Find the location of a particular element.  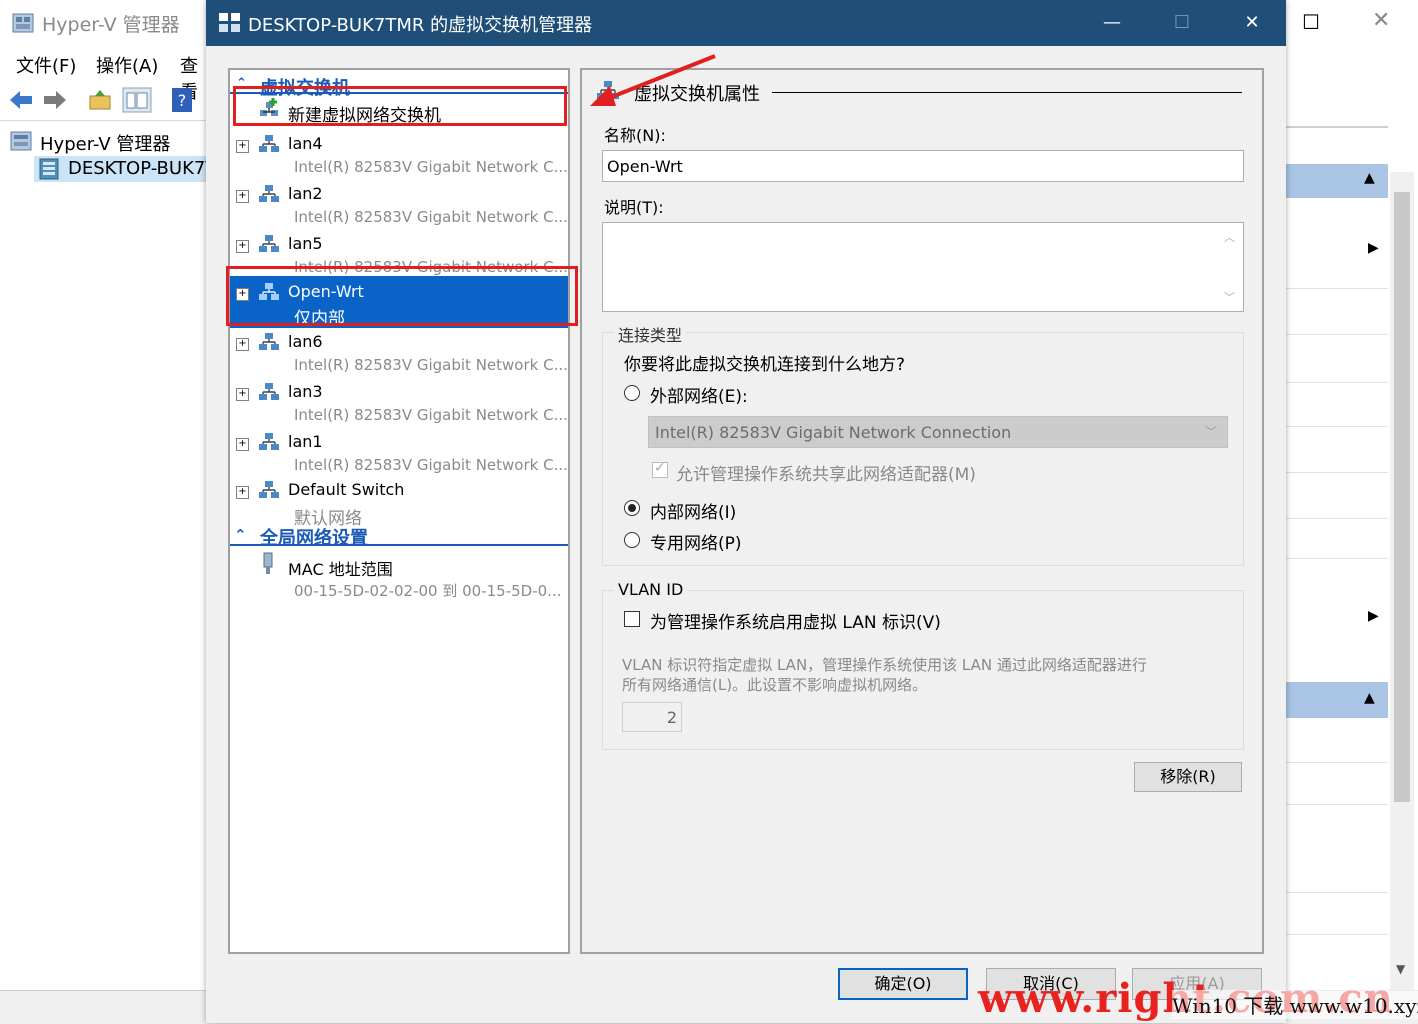

new-virtual-switch-item: 新建虚拟网络交换机 is located at coordinates (399, 110).